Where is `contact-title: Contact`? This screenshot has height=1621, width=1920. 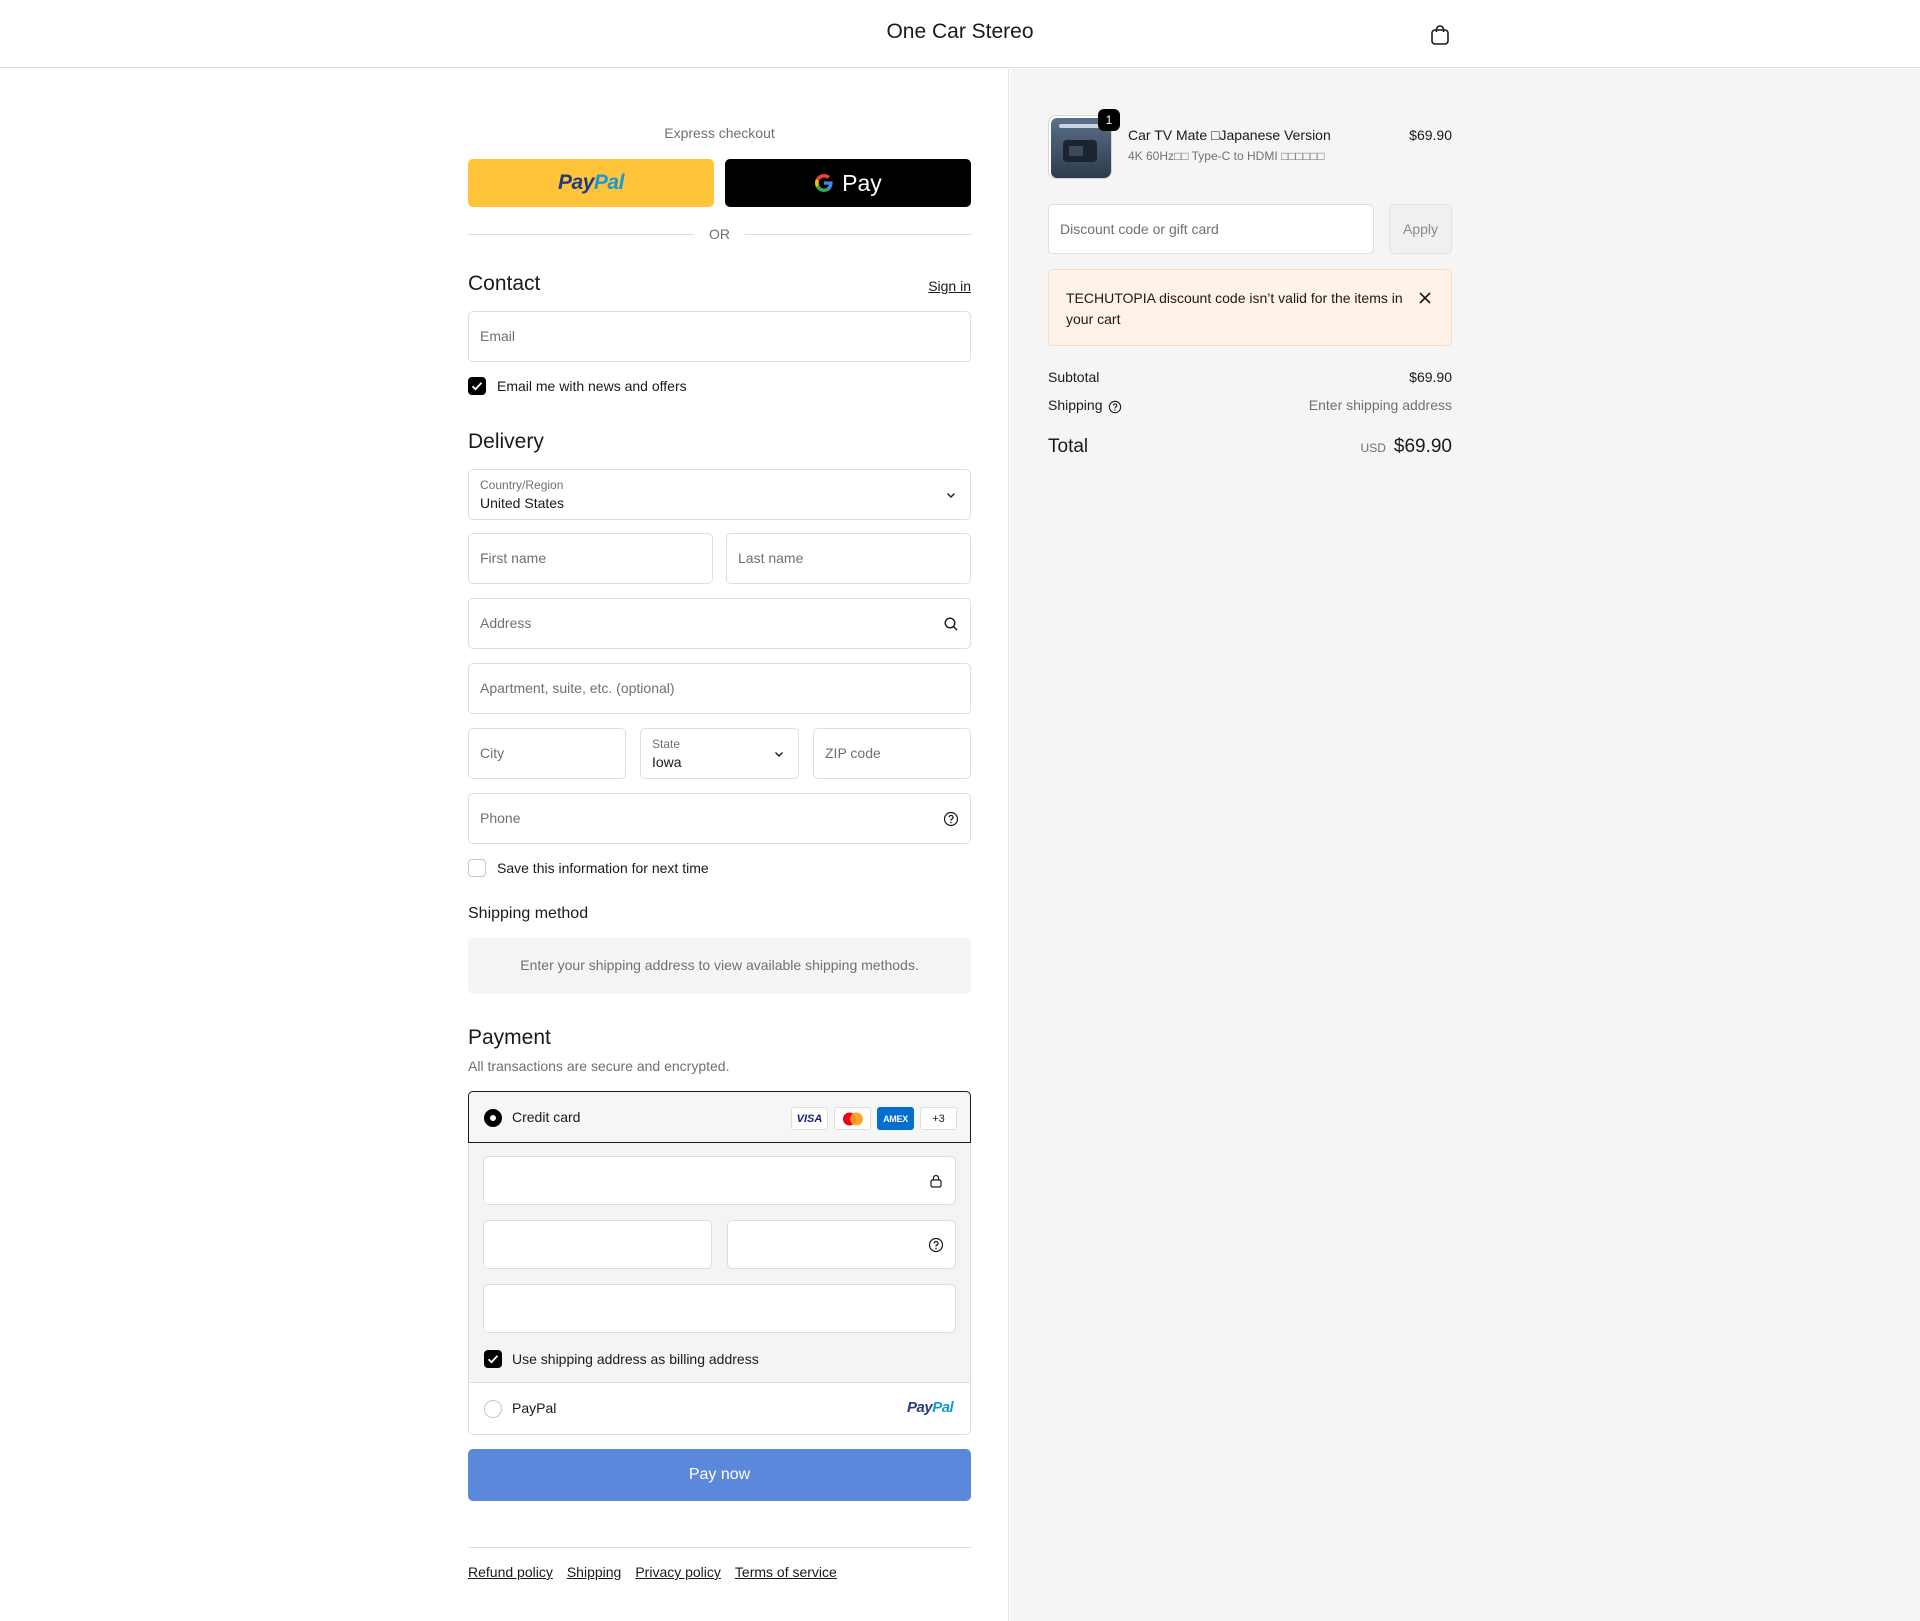
contact-title: Contact is located at coordinates (504, 283).